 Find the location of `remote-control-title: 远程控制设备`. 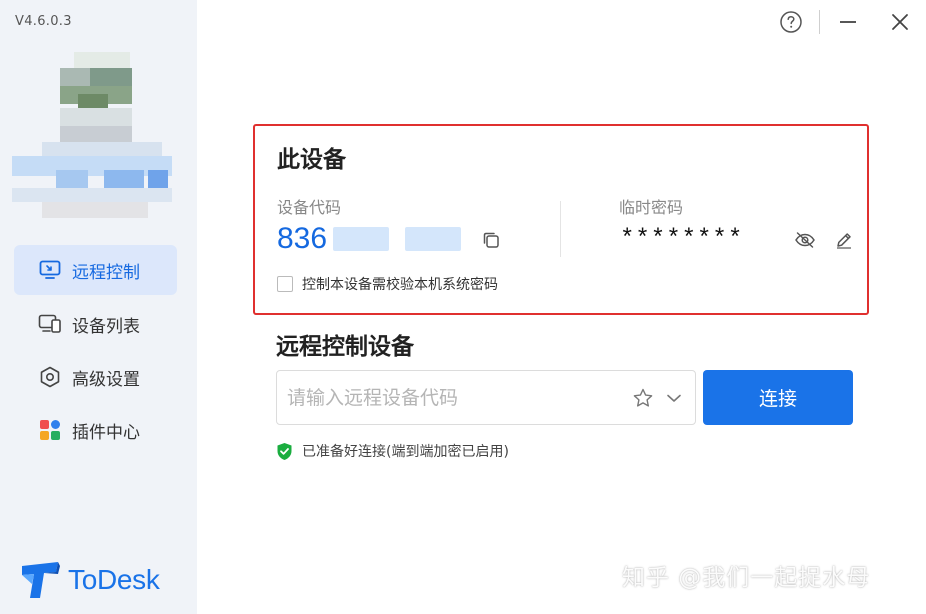

remote-control-title: 远程控制设备 is located at coordinates (345, 347).